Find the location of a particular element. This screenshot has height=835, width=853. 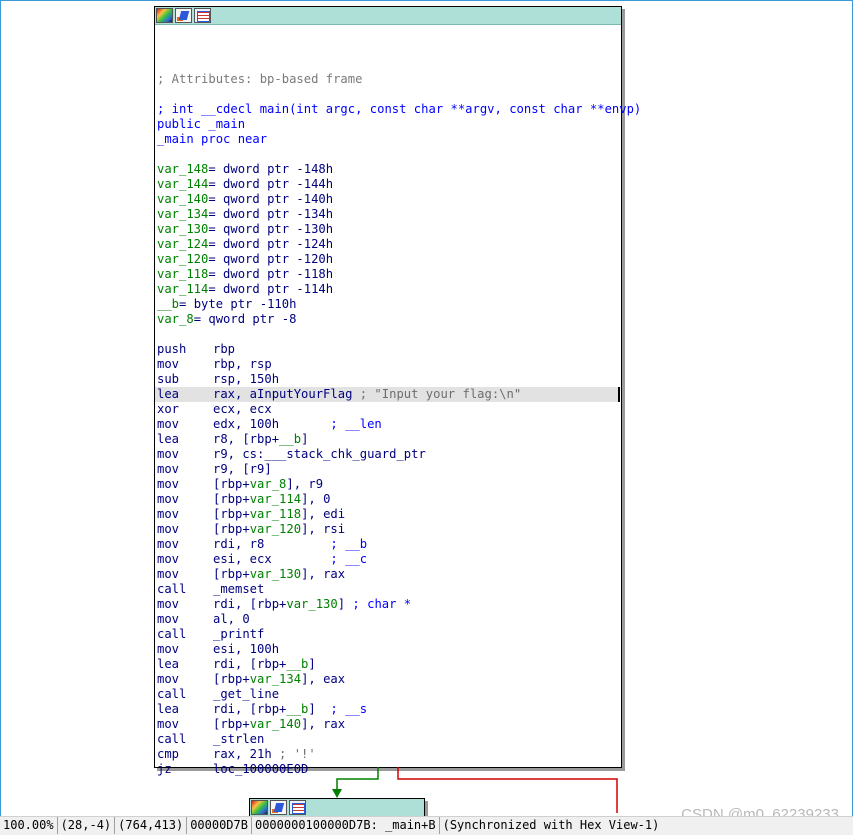

status-zoom: 100.00% is located at coordinates (29, 825).